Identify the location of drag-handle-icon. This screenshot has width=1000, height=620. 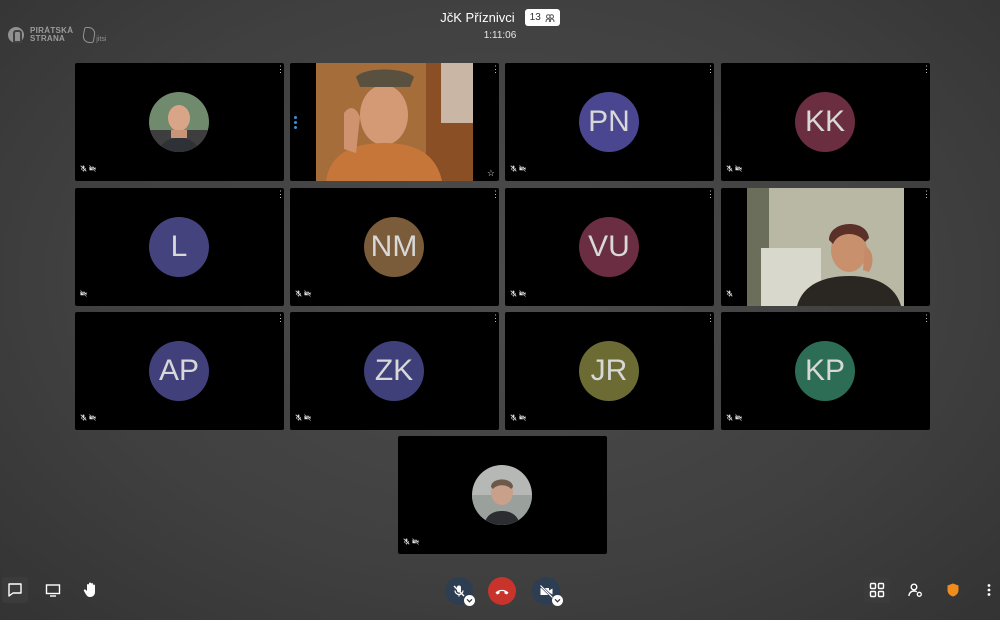
(295, 123).